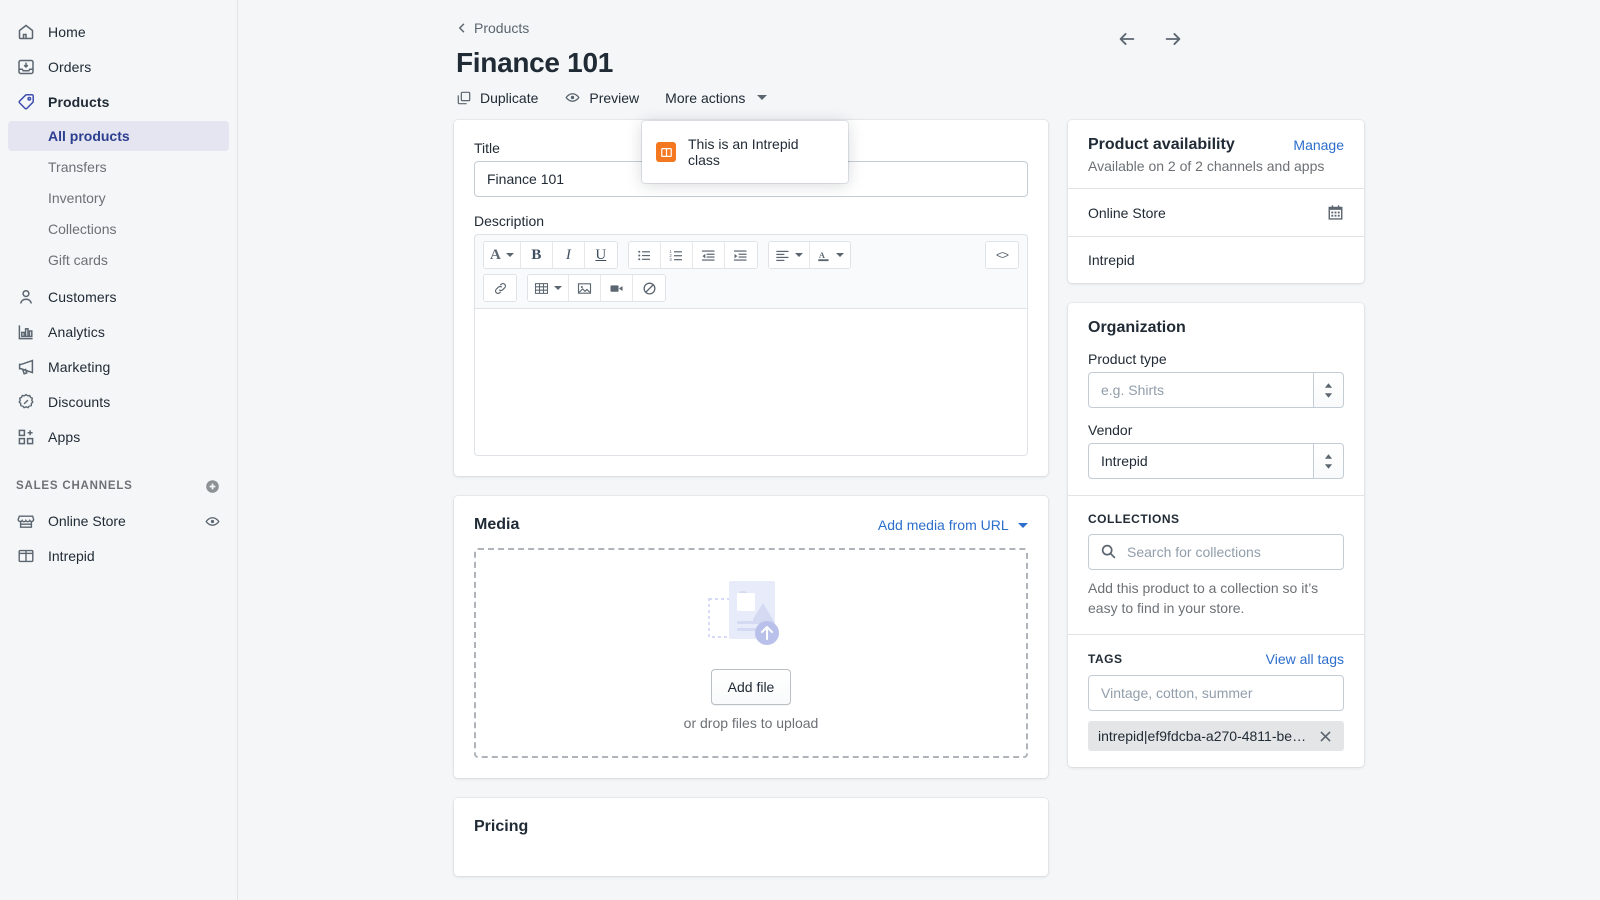 The image size is (1600, 900). What do you see at coordinates (118, 297) in the screenshot?
I see `sidebar-item-customers: Customers` at bounding box center [118, 297].